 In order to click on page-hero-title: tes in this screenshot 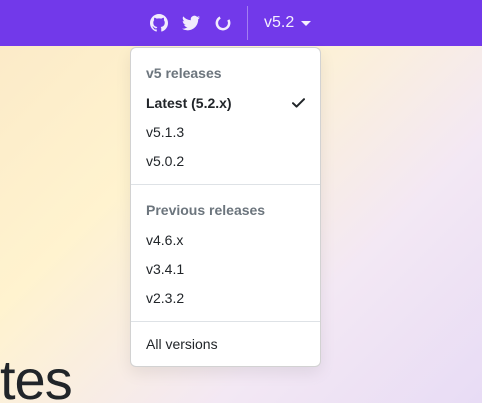, I will do `click(36, 375)`.